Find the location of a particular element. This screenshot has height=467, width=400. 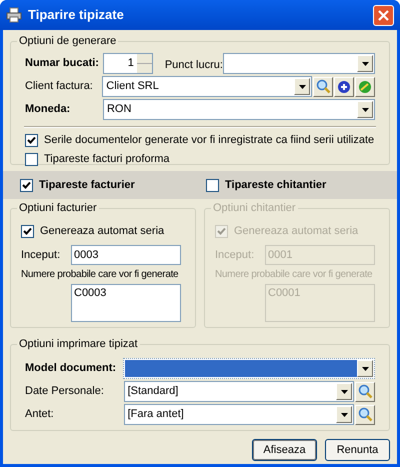

start-field: 0003 is located at coordinates (126, 255).